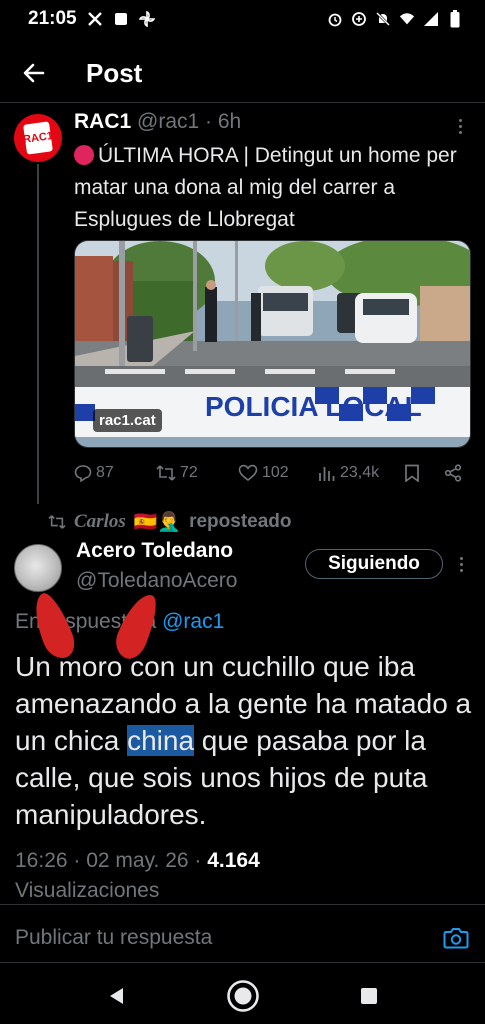  I want to click on reply-composer, so click(242, 938).